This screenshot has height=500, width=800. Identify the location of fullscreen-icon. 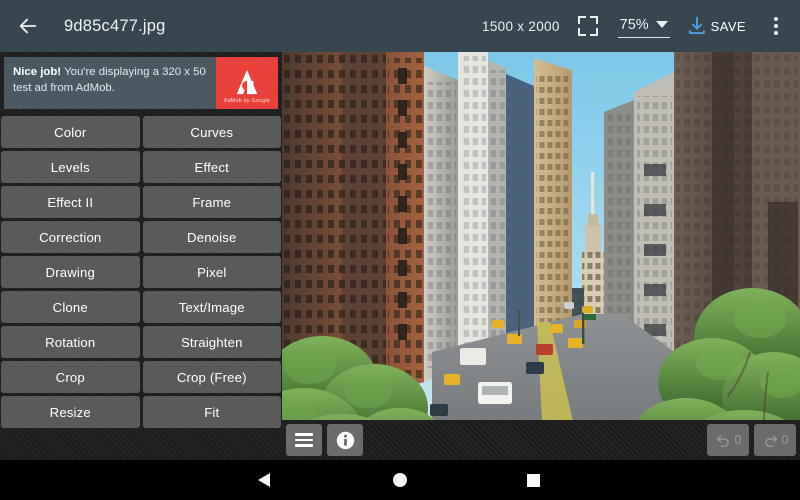
(587, 26).